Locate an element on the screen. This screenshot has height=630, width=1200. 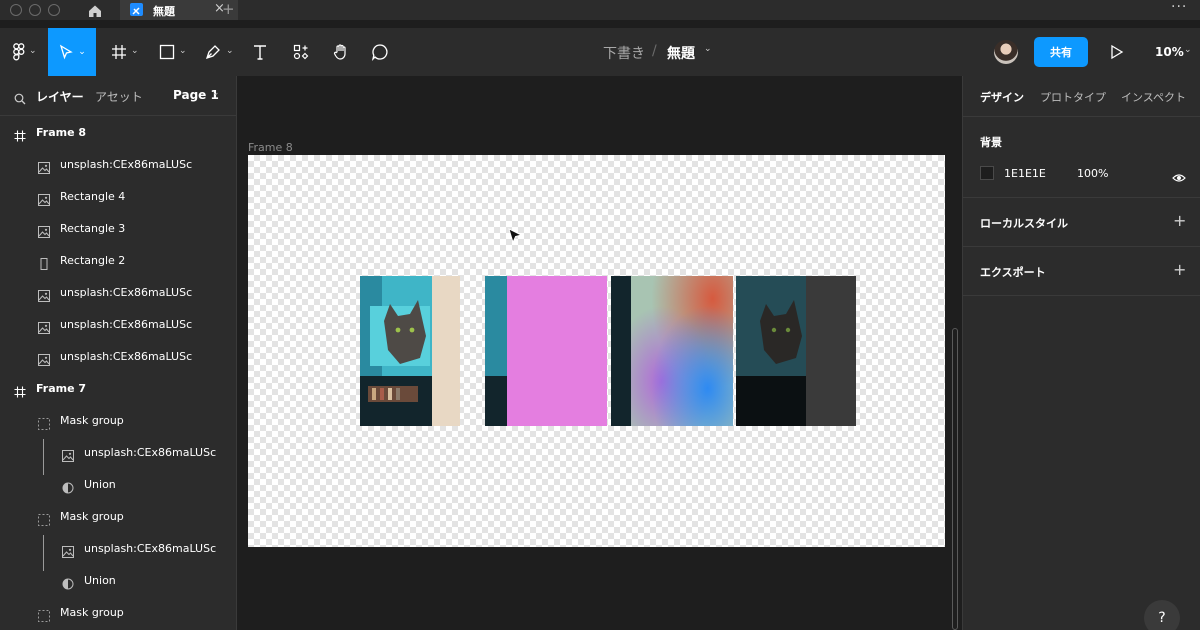
window-minimize-dot is located at coordinates (35, 10).